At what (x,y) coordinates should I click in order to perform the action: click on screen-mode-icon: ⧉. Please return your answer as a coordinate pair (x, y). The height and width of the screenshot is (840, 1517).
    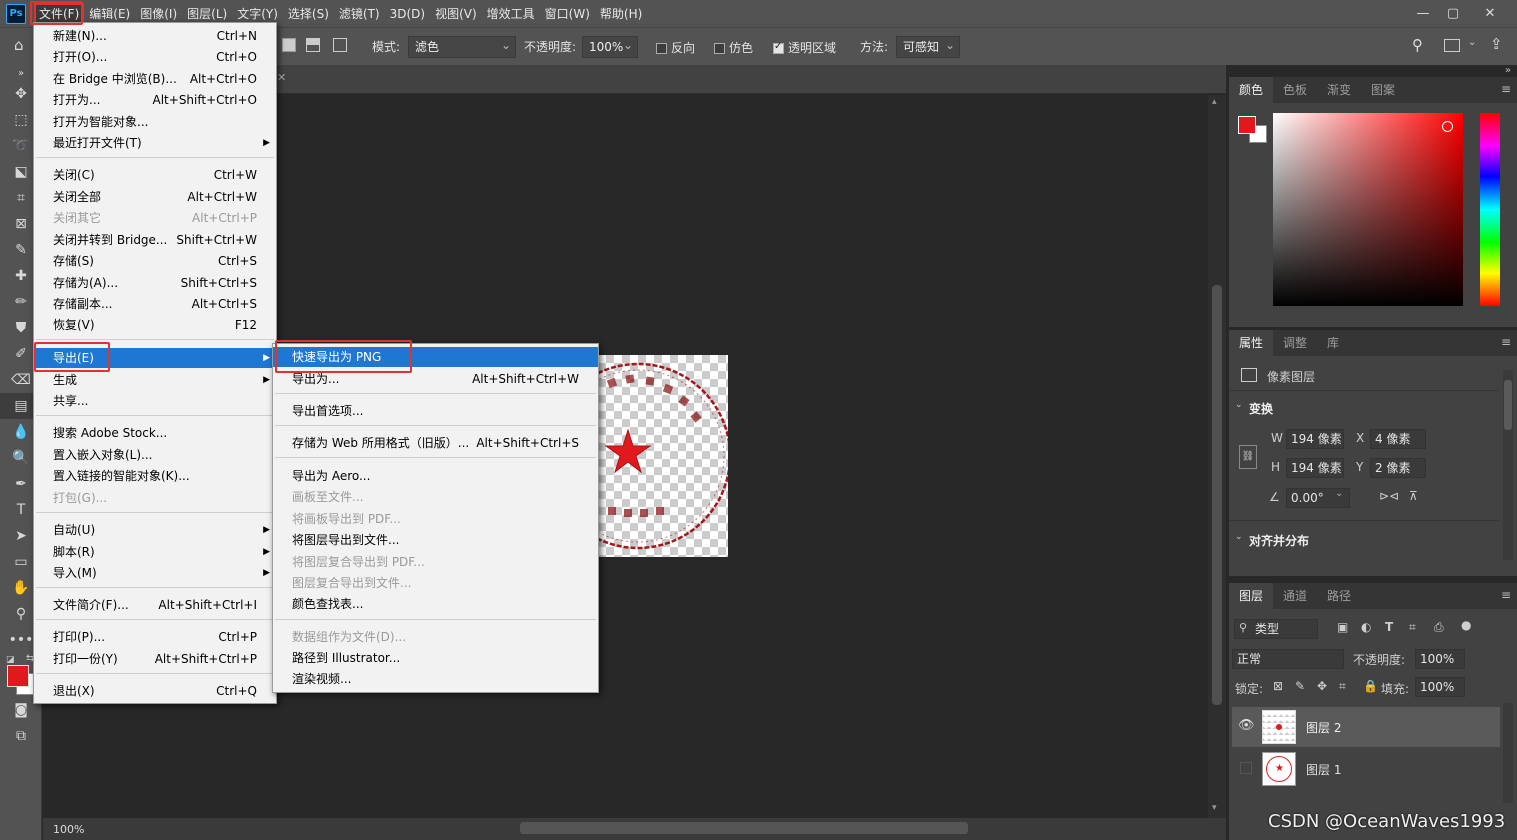
    Looking at the image, I should click on (21, 736).